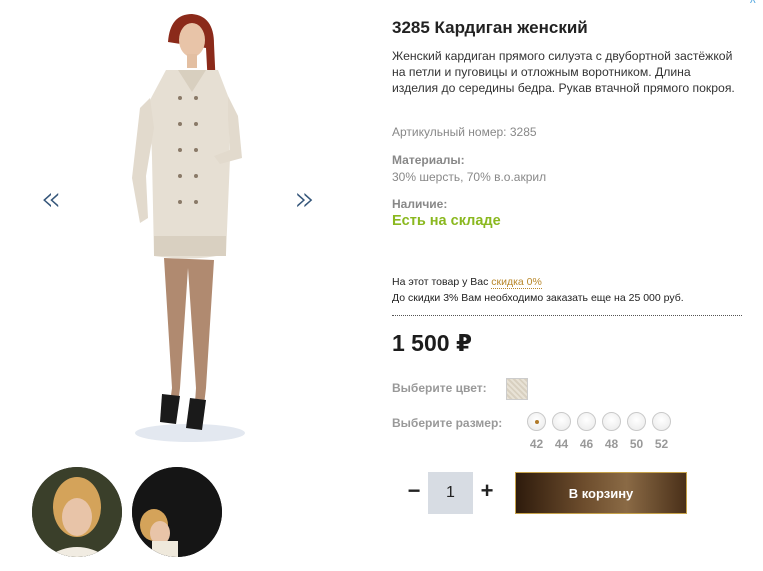  Describe the element at coordinates (567, 315) in the screenshot. I see `divider` at that location.